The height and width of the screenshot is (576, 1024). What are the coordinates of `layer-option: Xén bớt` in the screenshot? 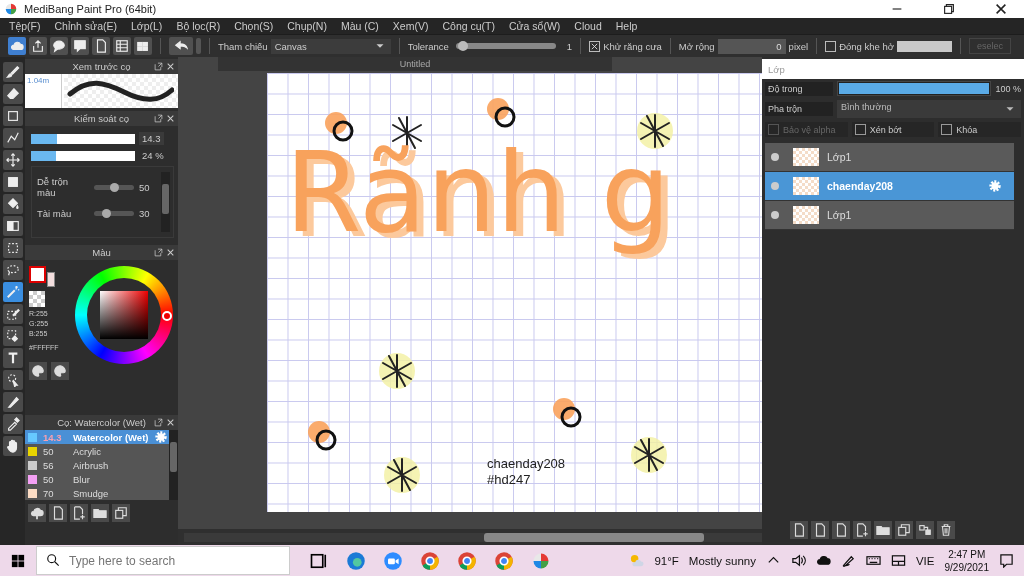 It's located at (893, 129).